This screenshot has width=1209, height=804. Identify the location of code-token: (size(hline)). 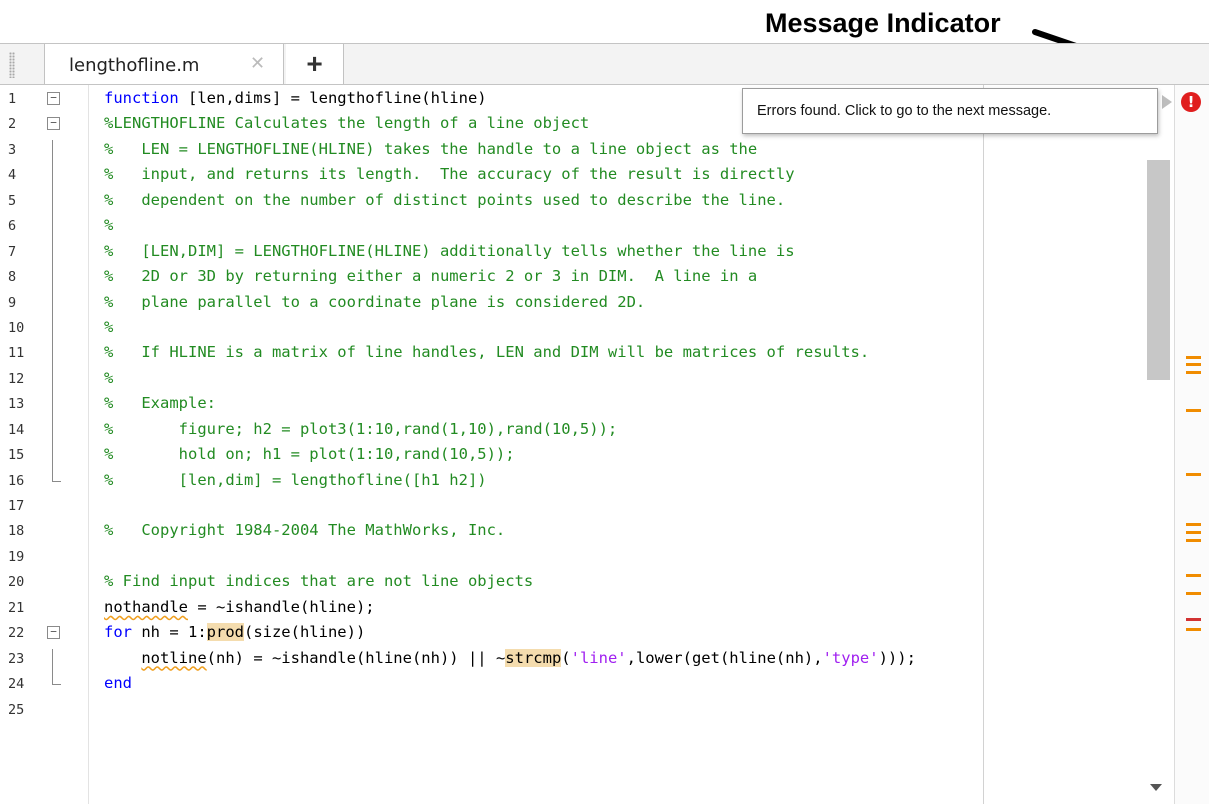
(304, 632).